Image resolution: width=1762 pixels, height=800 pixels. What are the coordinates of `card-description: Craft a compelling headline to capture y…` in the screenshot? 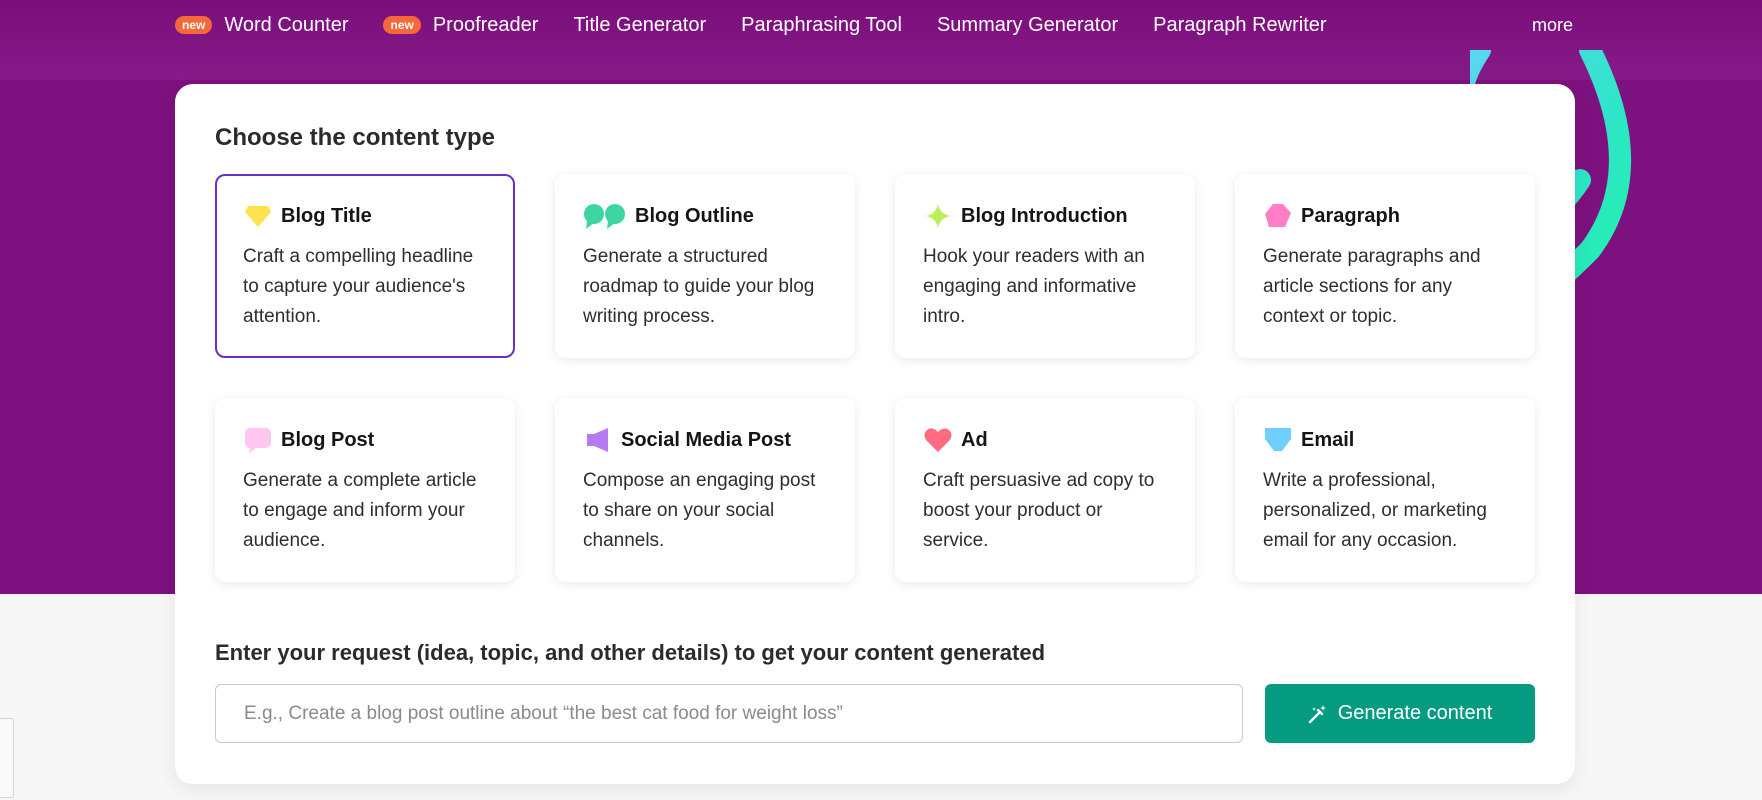 It's located at (358, 286).